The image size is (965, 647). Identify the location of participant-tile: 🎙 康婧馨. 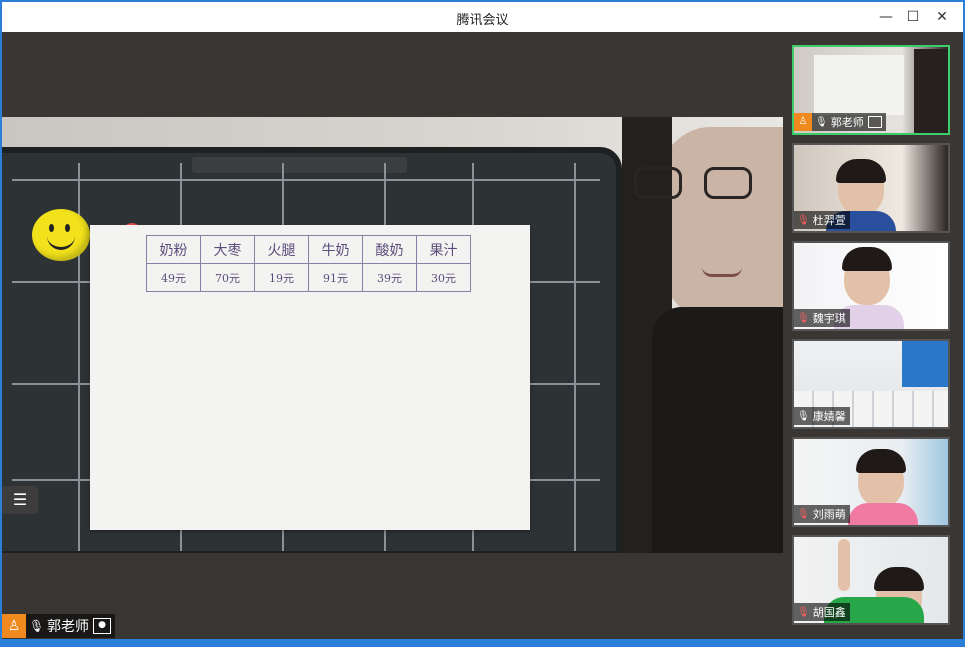
(871, 384).